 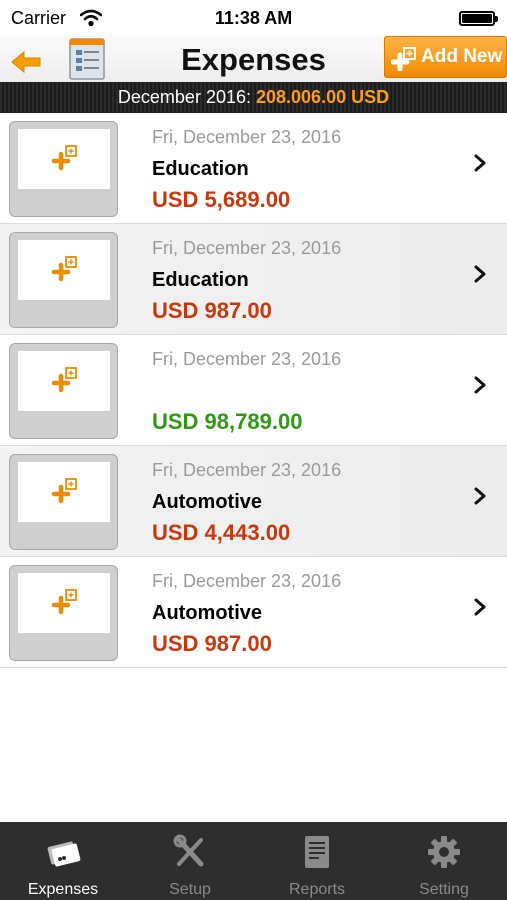 What do you see at coordinates (253, 97) in the screenshot?
I see `month-summary: December 2016: 208.006.00 USD` at bounding box center [253, 97].